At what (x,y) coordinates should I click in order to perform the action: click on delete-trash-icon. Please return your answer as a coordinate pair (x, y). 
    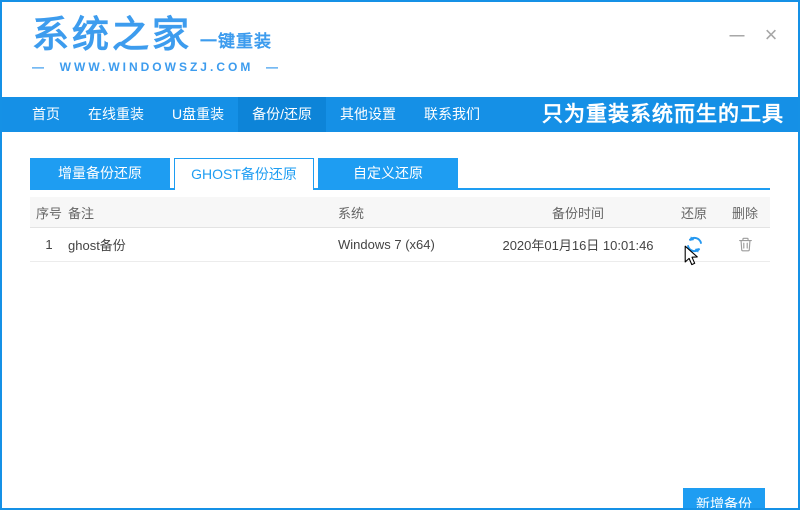
    Looking at the image, I should click on (745, 245).